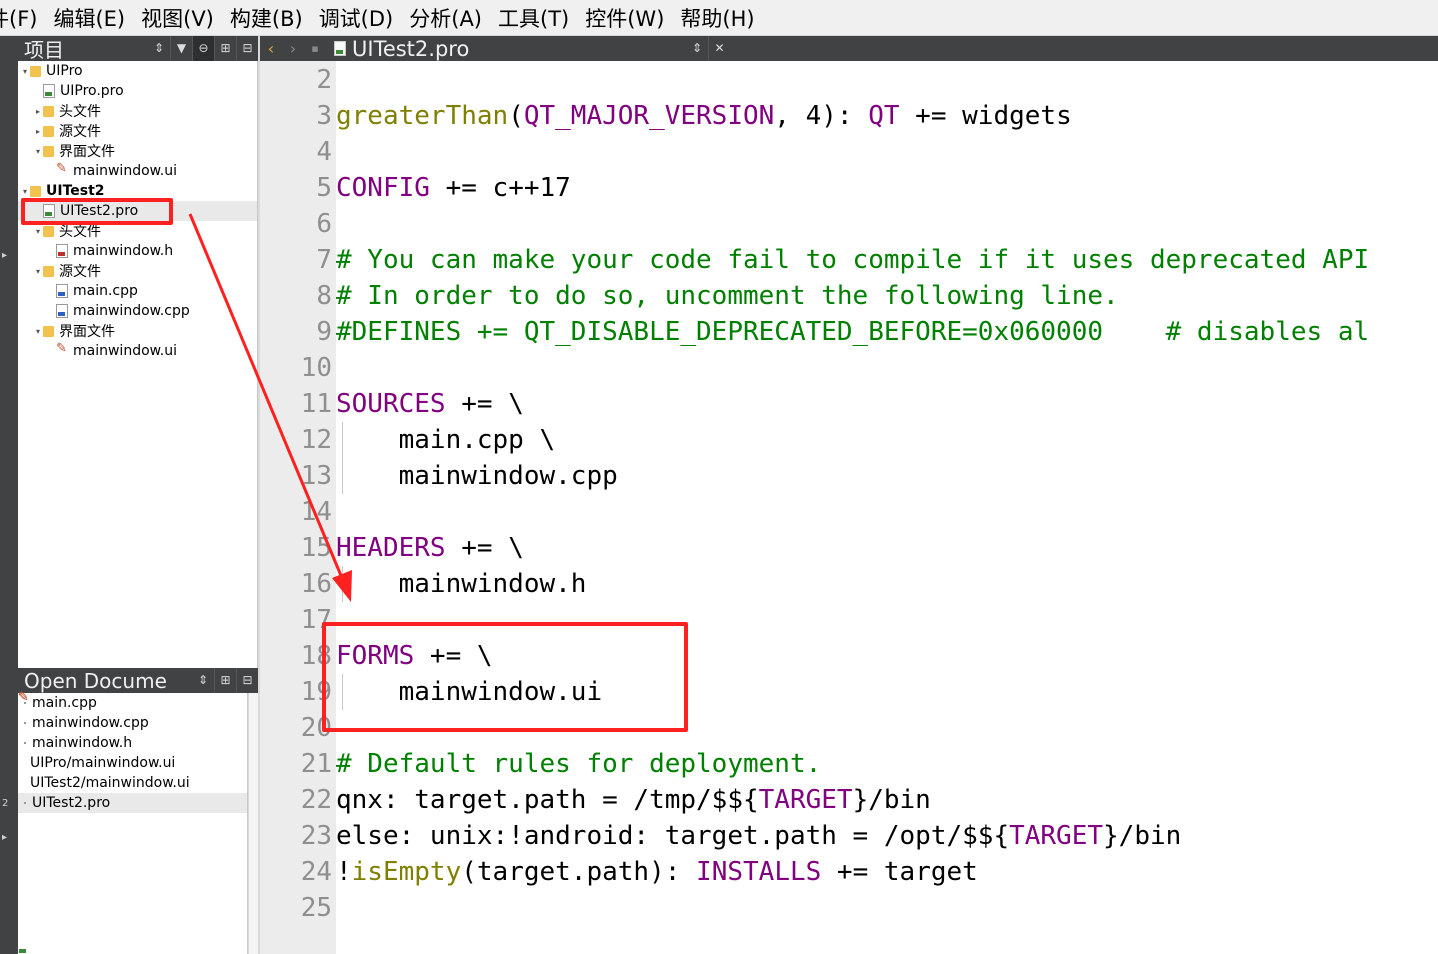 The image size is (1438, 954). I want to click on expand-arrow-icon: ▸, so click(4, 837).